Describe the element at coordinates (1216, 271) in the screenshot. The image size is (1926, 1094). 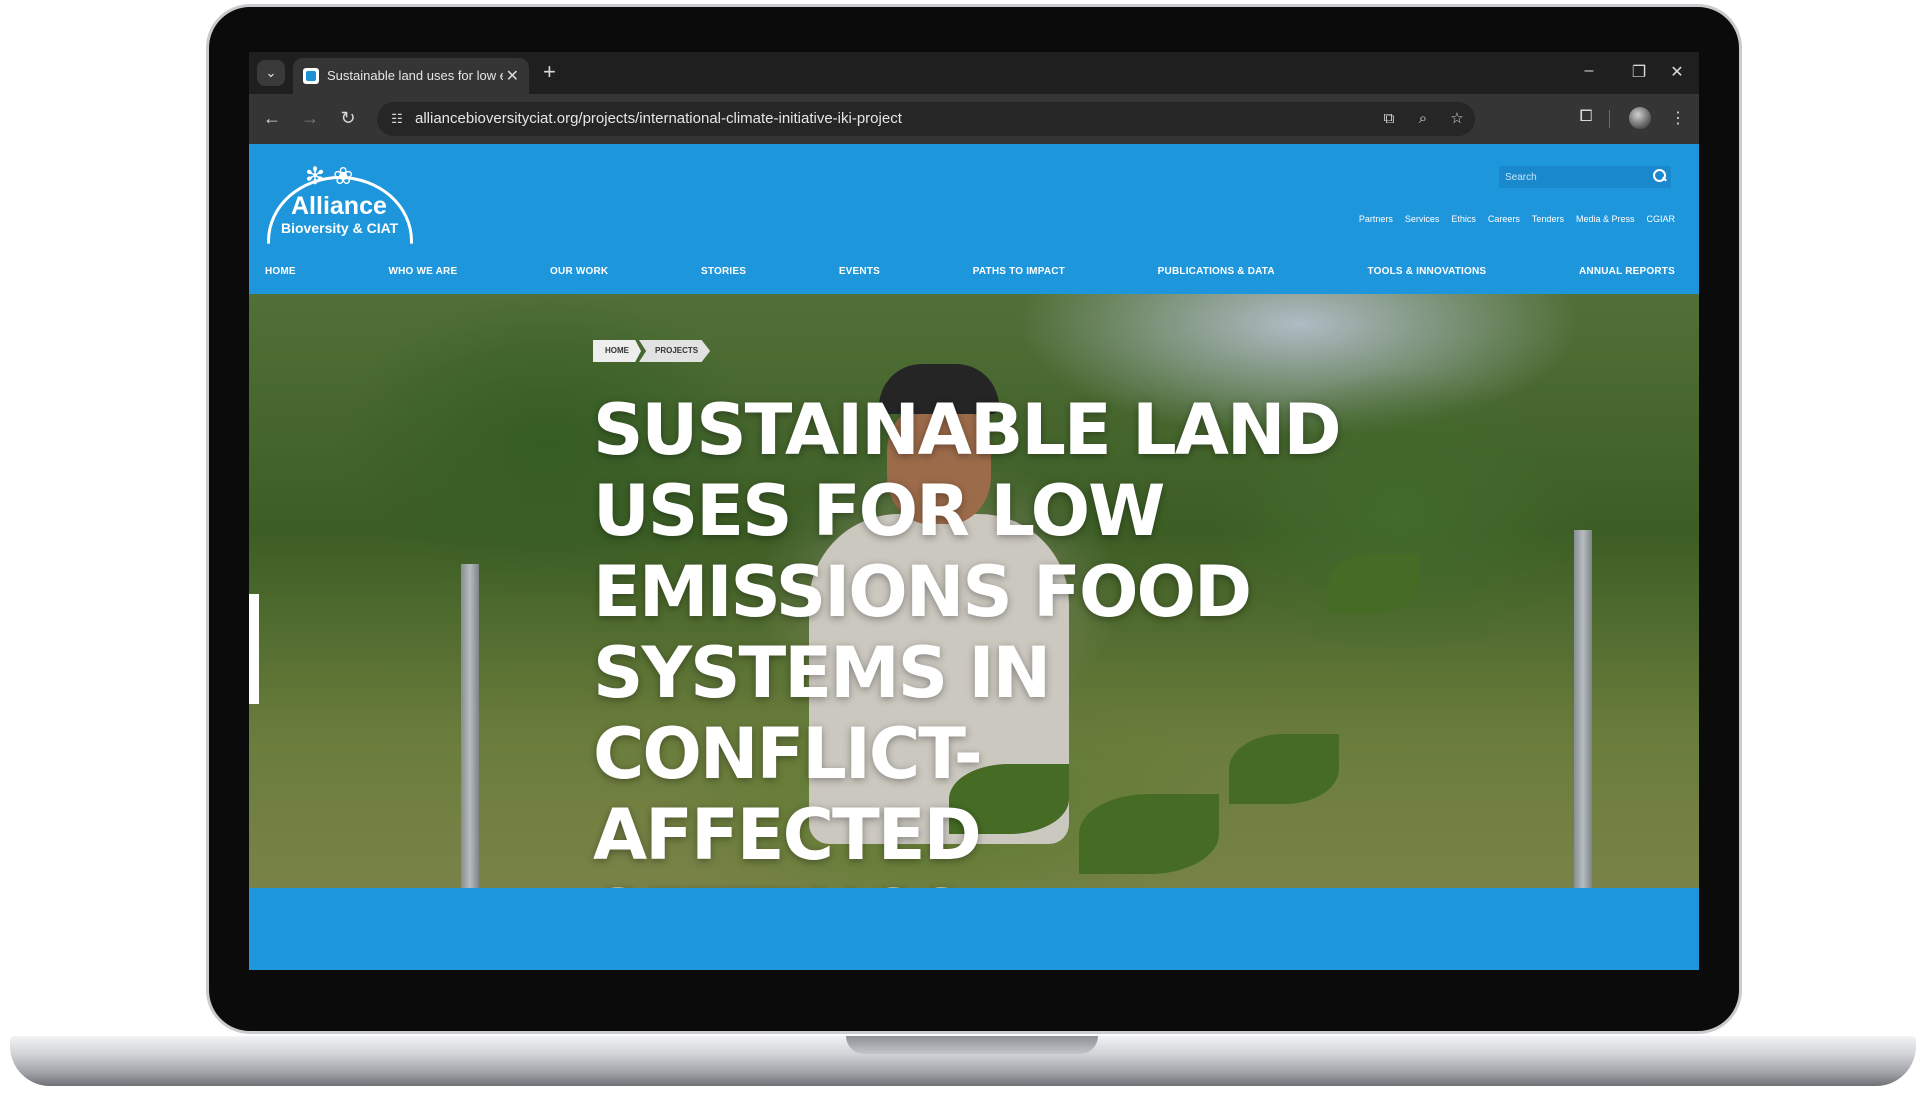
I see `nav-publications-data: PUBLICATIONS & DATA` at that location.